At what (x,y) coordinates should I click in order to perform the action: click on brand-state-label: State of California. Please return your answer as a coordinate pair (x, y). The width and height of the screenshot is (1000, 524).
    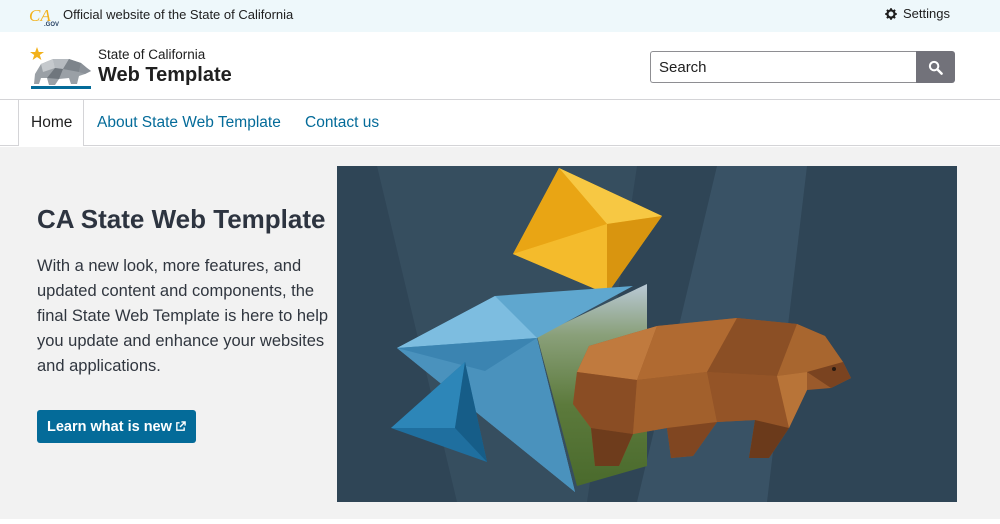
    Looking at the image, I should click on (152, 54).